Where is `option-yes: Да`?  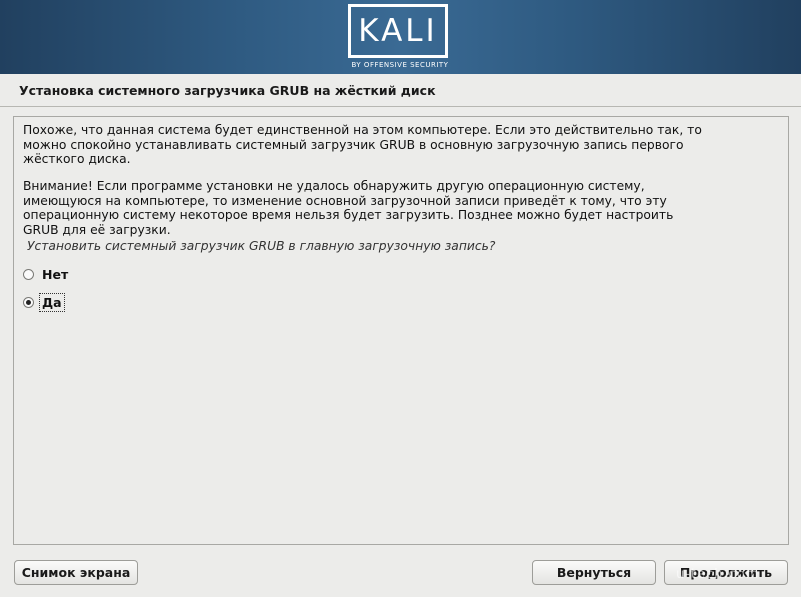 option-yes: Да is located at coordinates (44, 302).